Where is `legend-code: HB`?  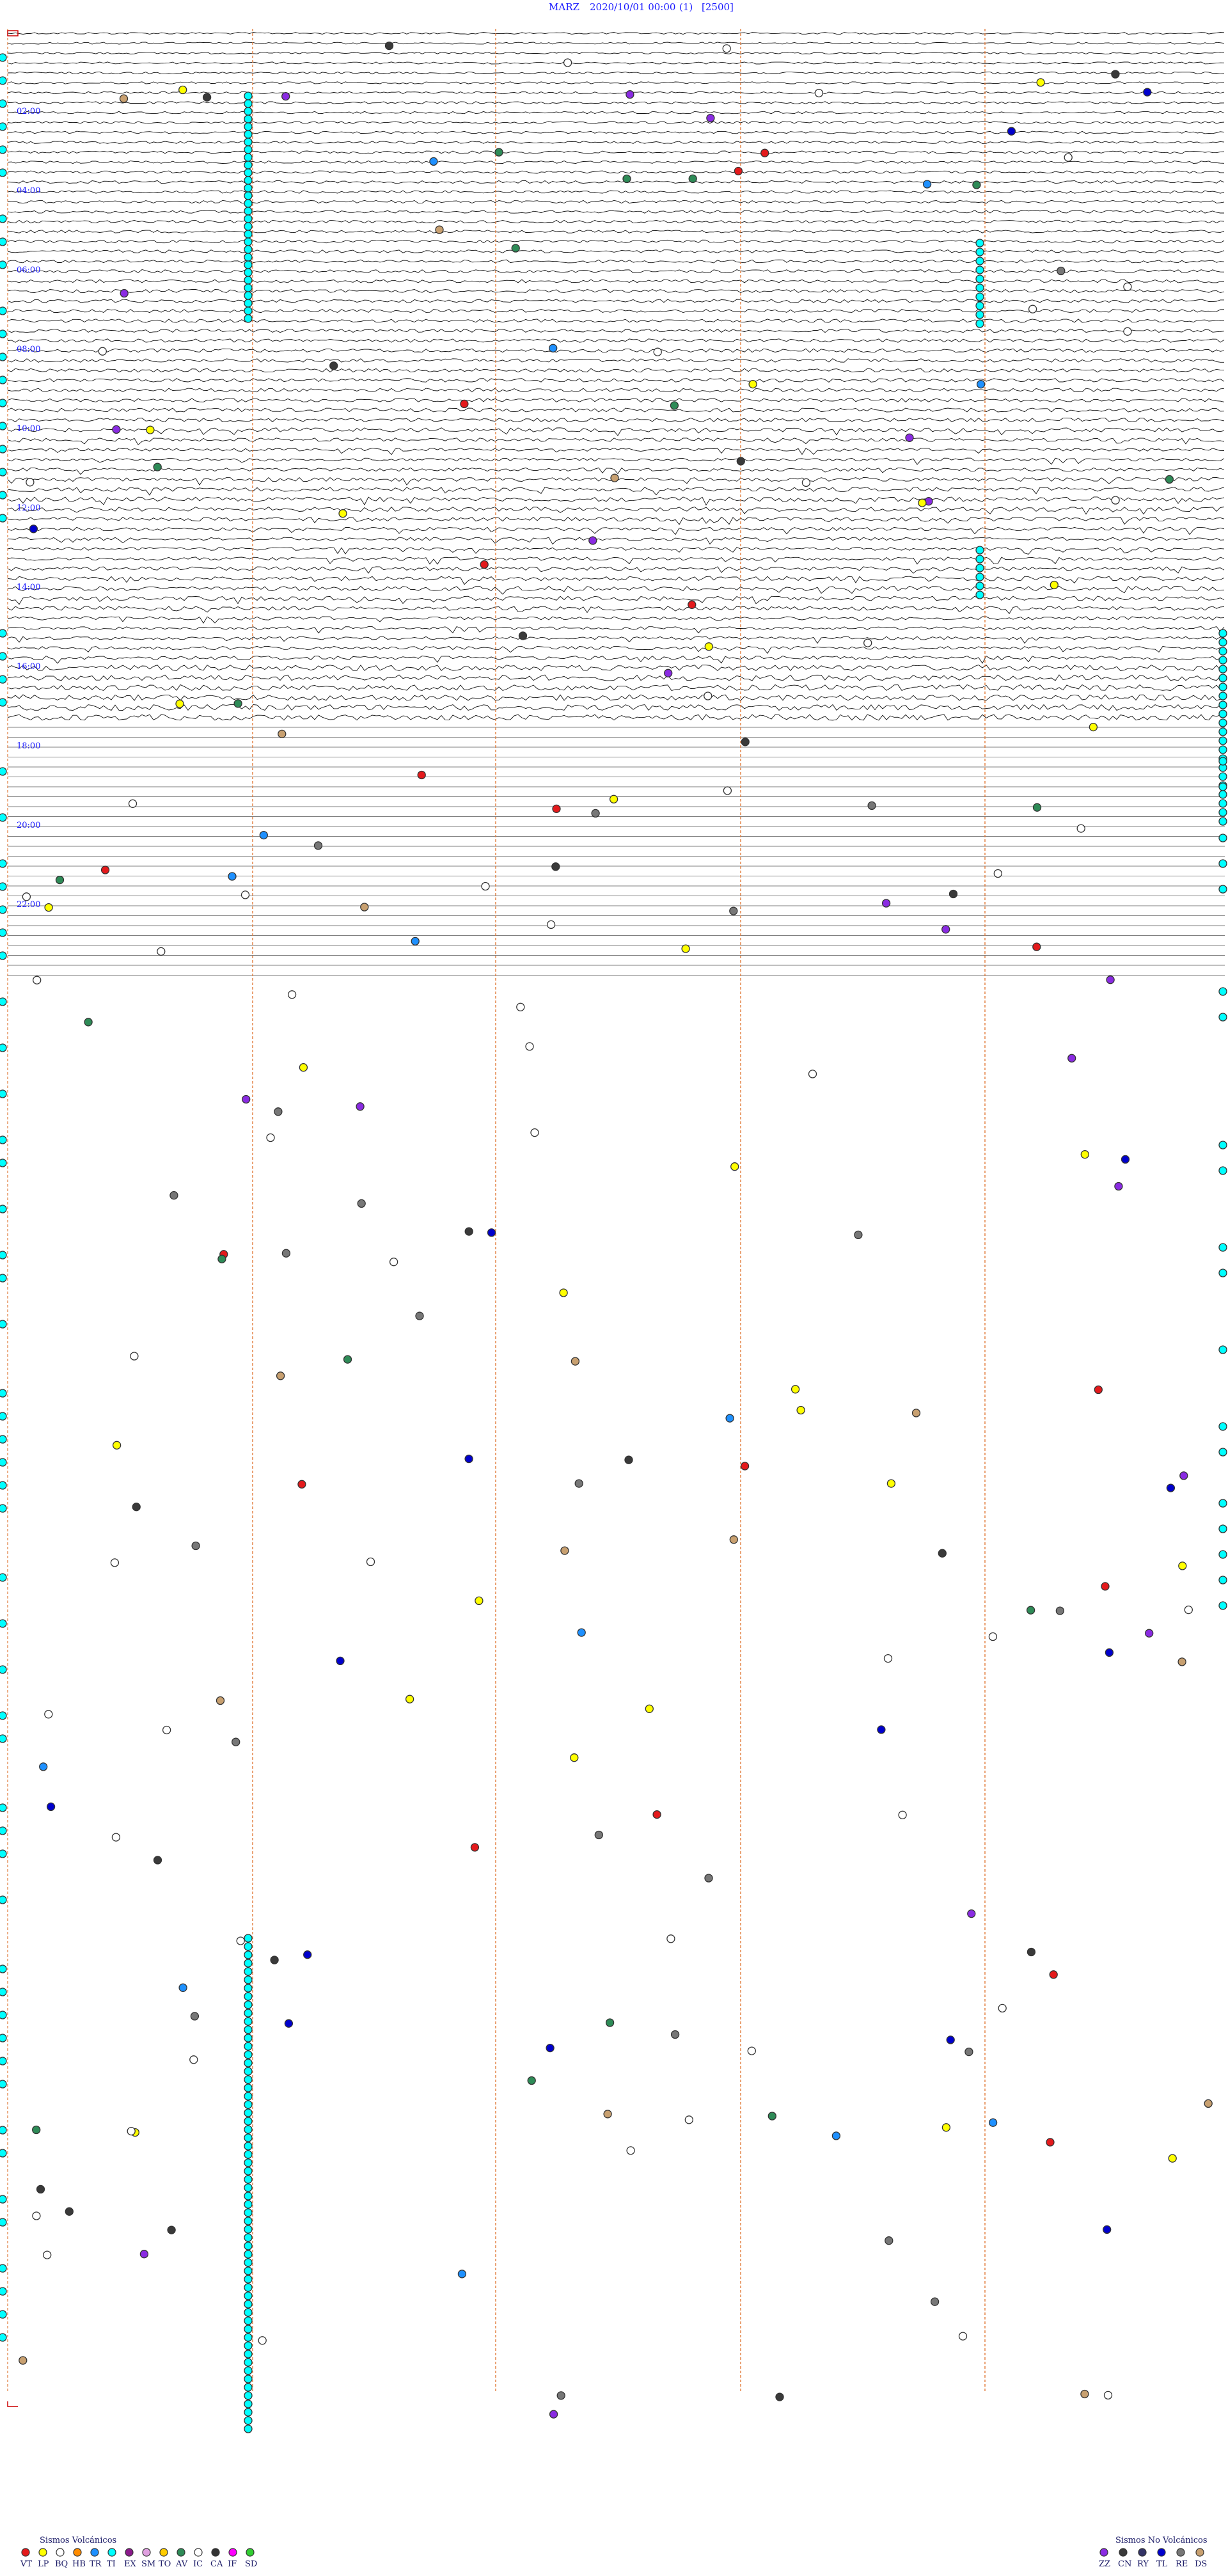 legend-code: HB is located at coordinates (79, 2564).